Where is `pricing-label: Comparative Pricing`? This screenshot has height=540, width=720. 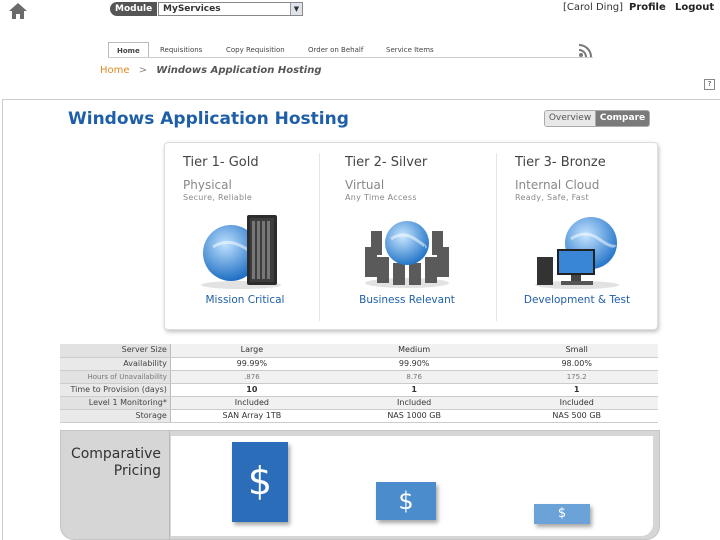 pricing-label: Comparative Pricing is located at coordinates (111, 463).